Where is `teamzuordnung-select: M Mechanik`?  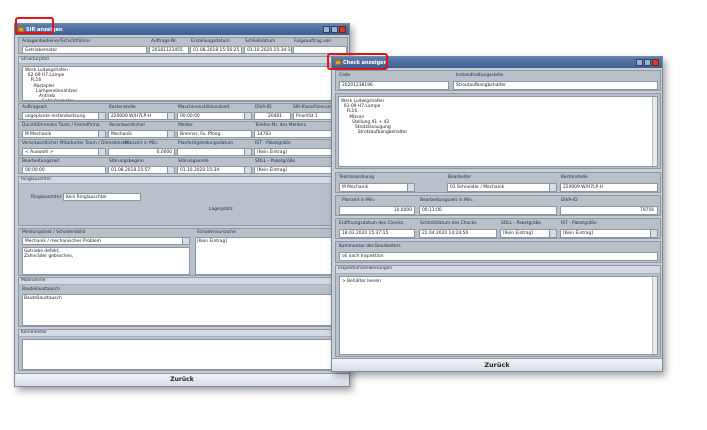 teamzuordnung-select: M Mechanik is located at coordinates (377, 187).